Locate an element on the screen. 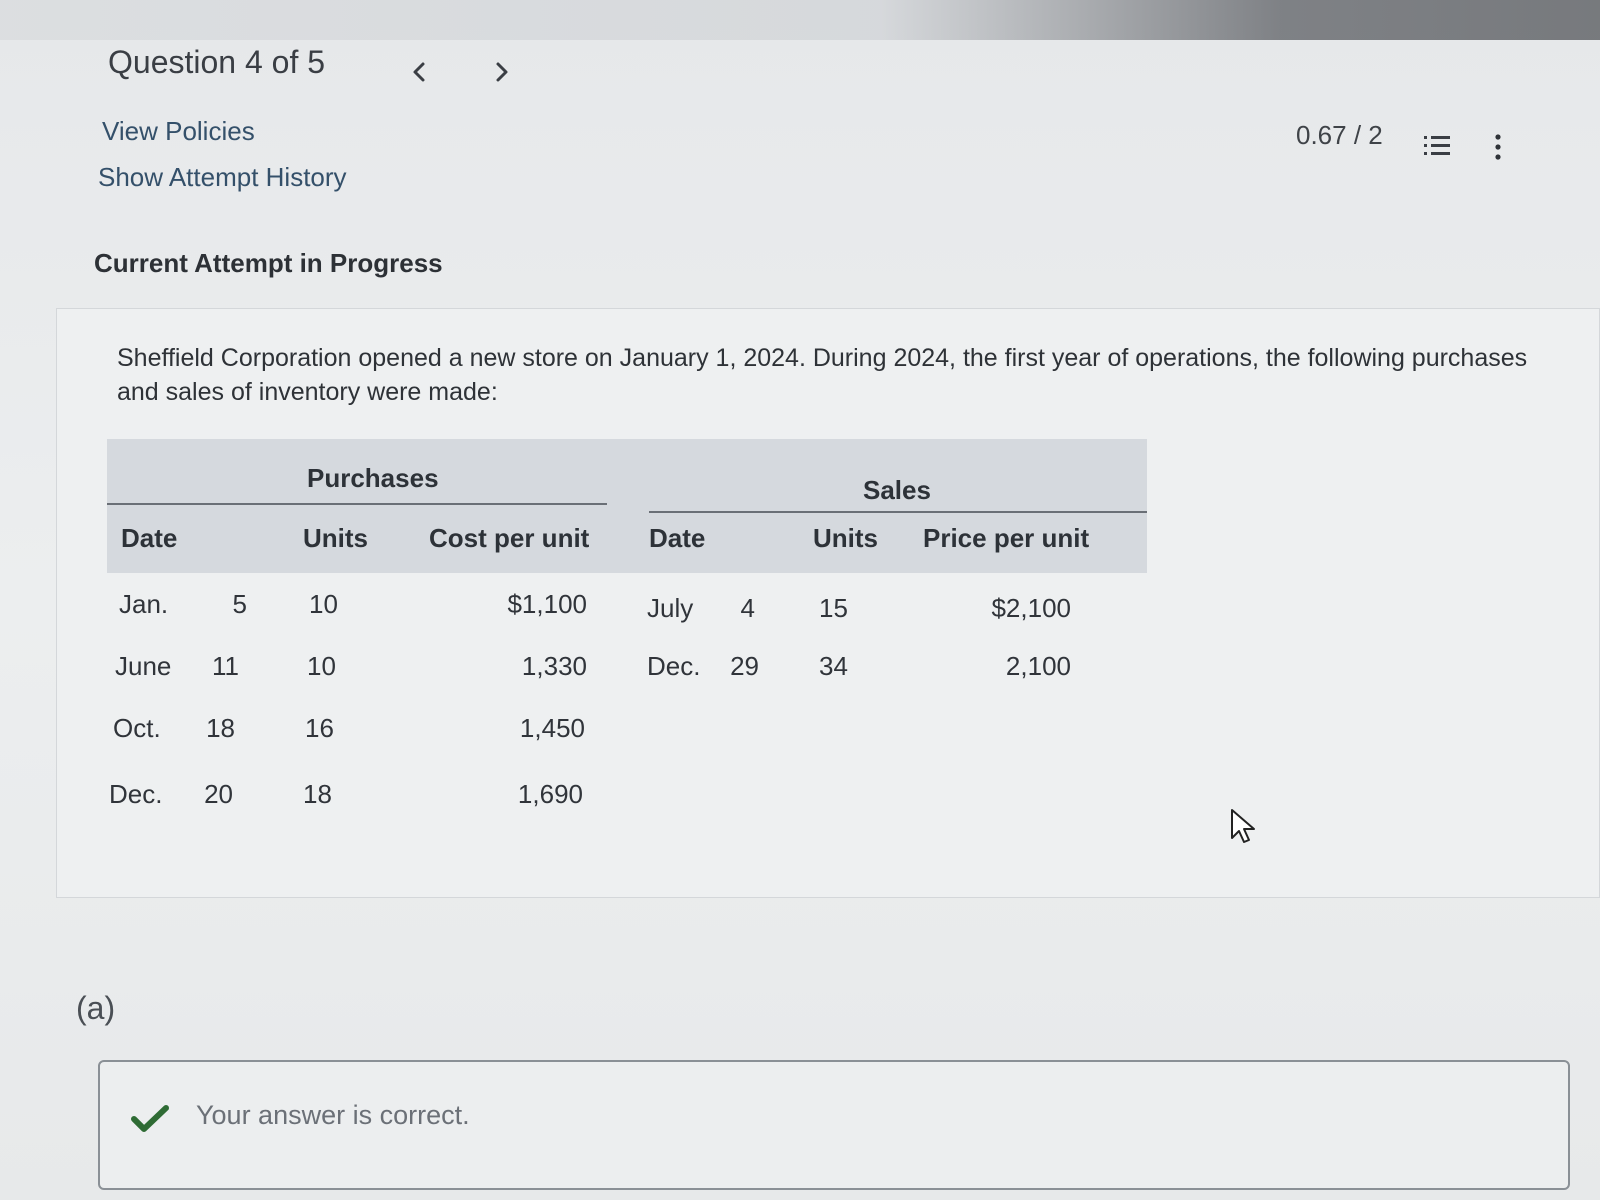 This screenshot has height=1200, width=1600. more-options-button is located at coordinates (1498, 147).